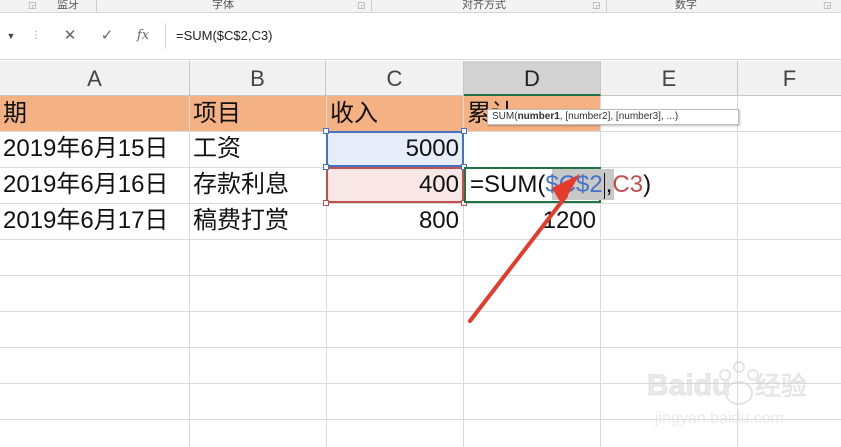 Image resolution: width=841 pixels, height=447 pixels. What do you see at coordinates (508, 184) in the screenshot?
I see `formula-prefix: =SUM(` at bounding box center [508, 184].